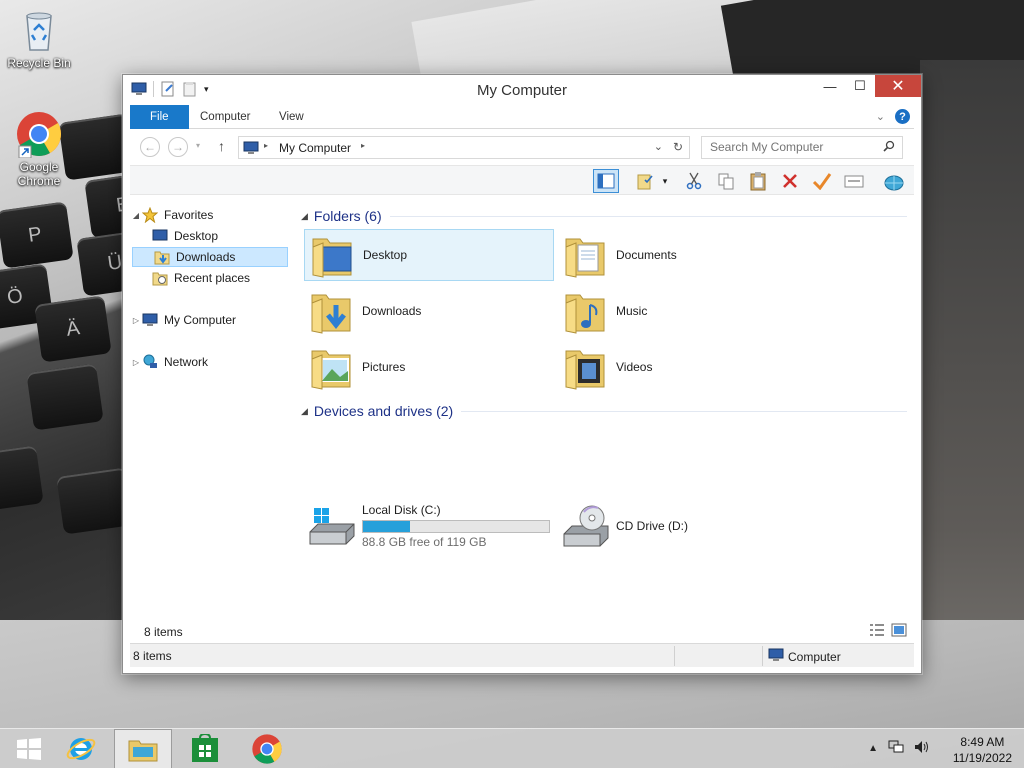  I want to click on search-input, so click(790, 147).